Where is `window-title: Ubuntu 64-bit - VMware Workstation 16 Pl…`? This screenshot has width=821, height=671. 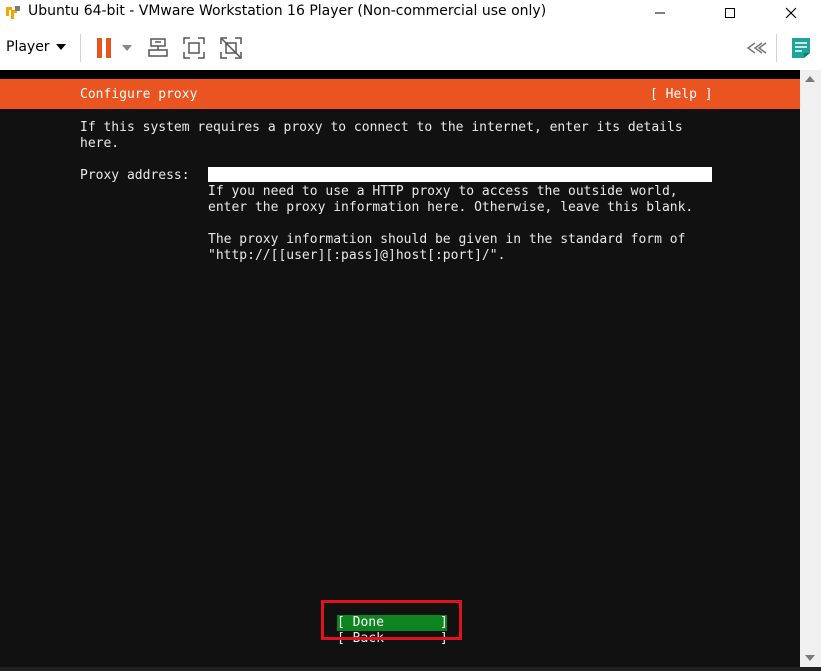 window-title: Ubuntu 64-bit - VMware Workstation 16 Pl… is located at coordinates (287, 11).